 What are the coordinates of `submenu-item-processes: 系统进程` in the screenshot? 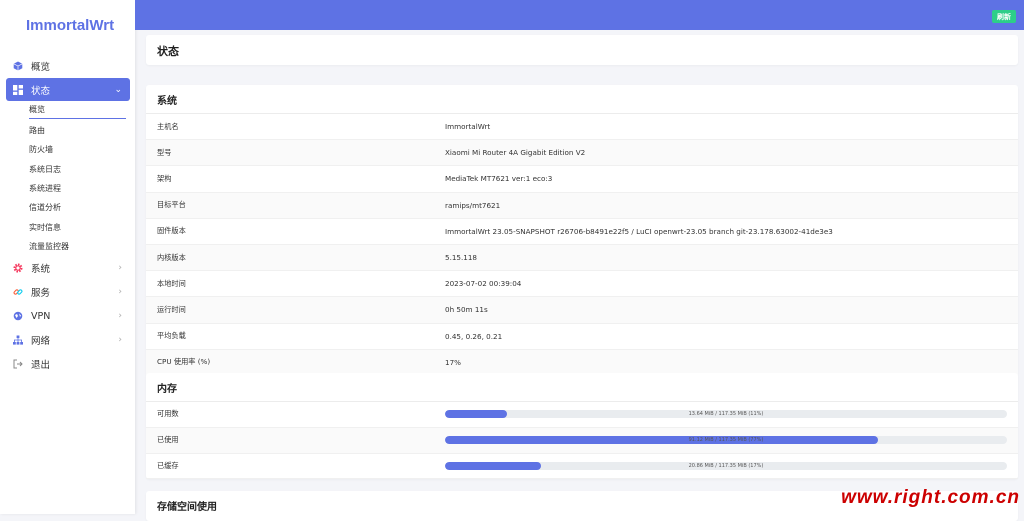 It's located at (82, 188).